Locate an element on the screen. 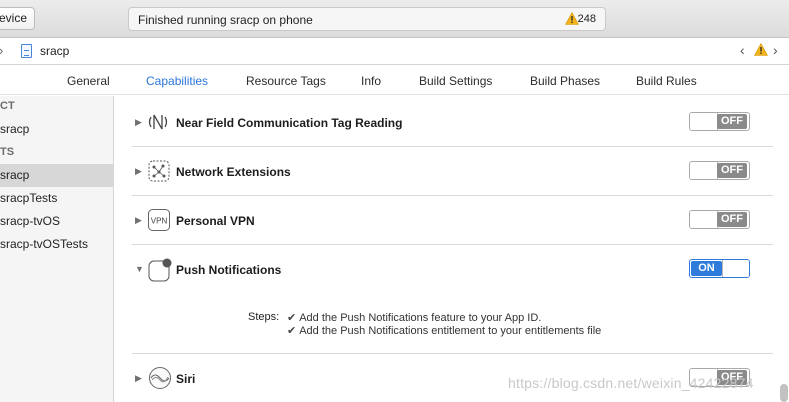 The height and width of the screenshot is (402, 789). jump-bar-file-label: sracp is located at coordinates (54, 51).